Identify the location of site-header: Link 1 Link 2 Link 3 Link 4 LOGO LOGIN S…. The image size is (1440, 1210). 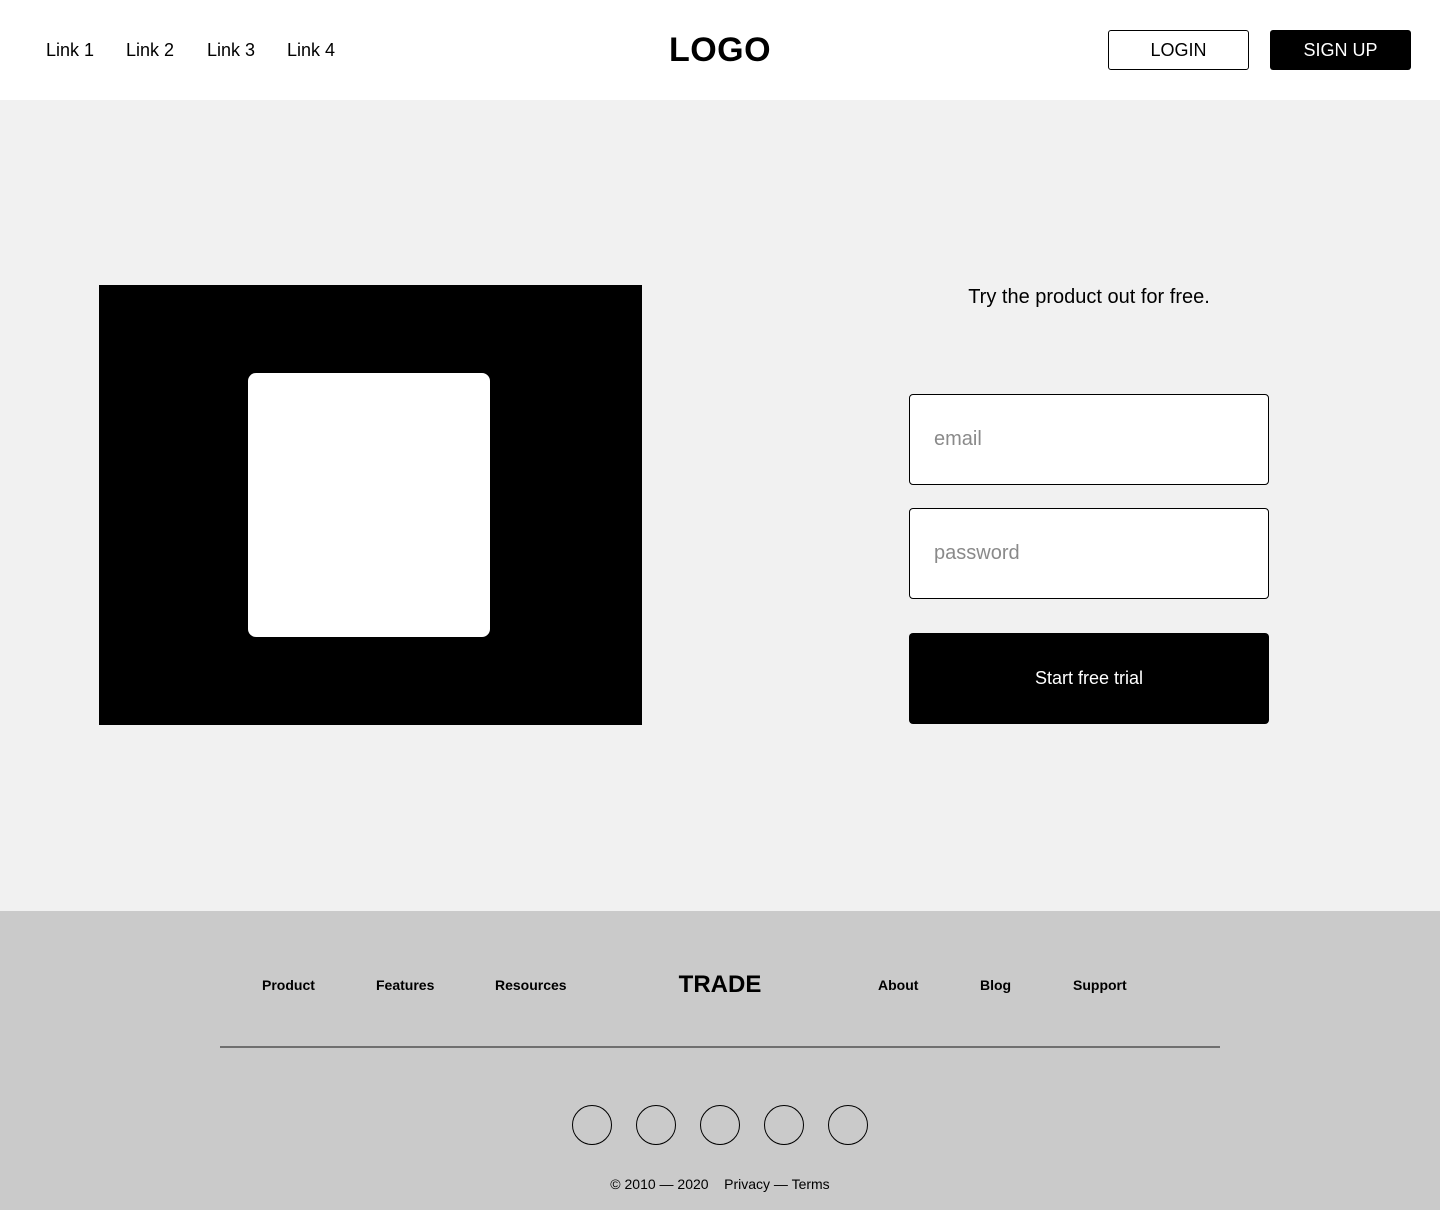
(720, 50).